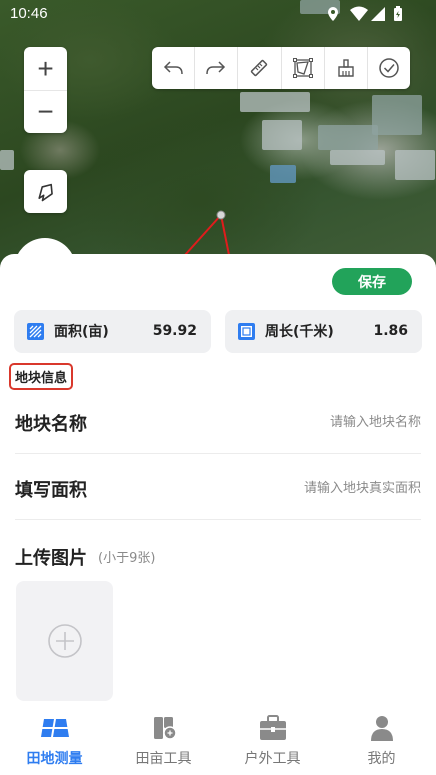 The height and width of the screenshot is (775, 436). Describe the element at coordinates (359, 13) in the screenshot. I see `wifi-icon` at that location.